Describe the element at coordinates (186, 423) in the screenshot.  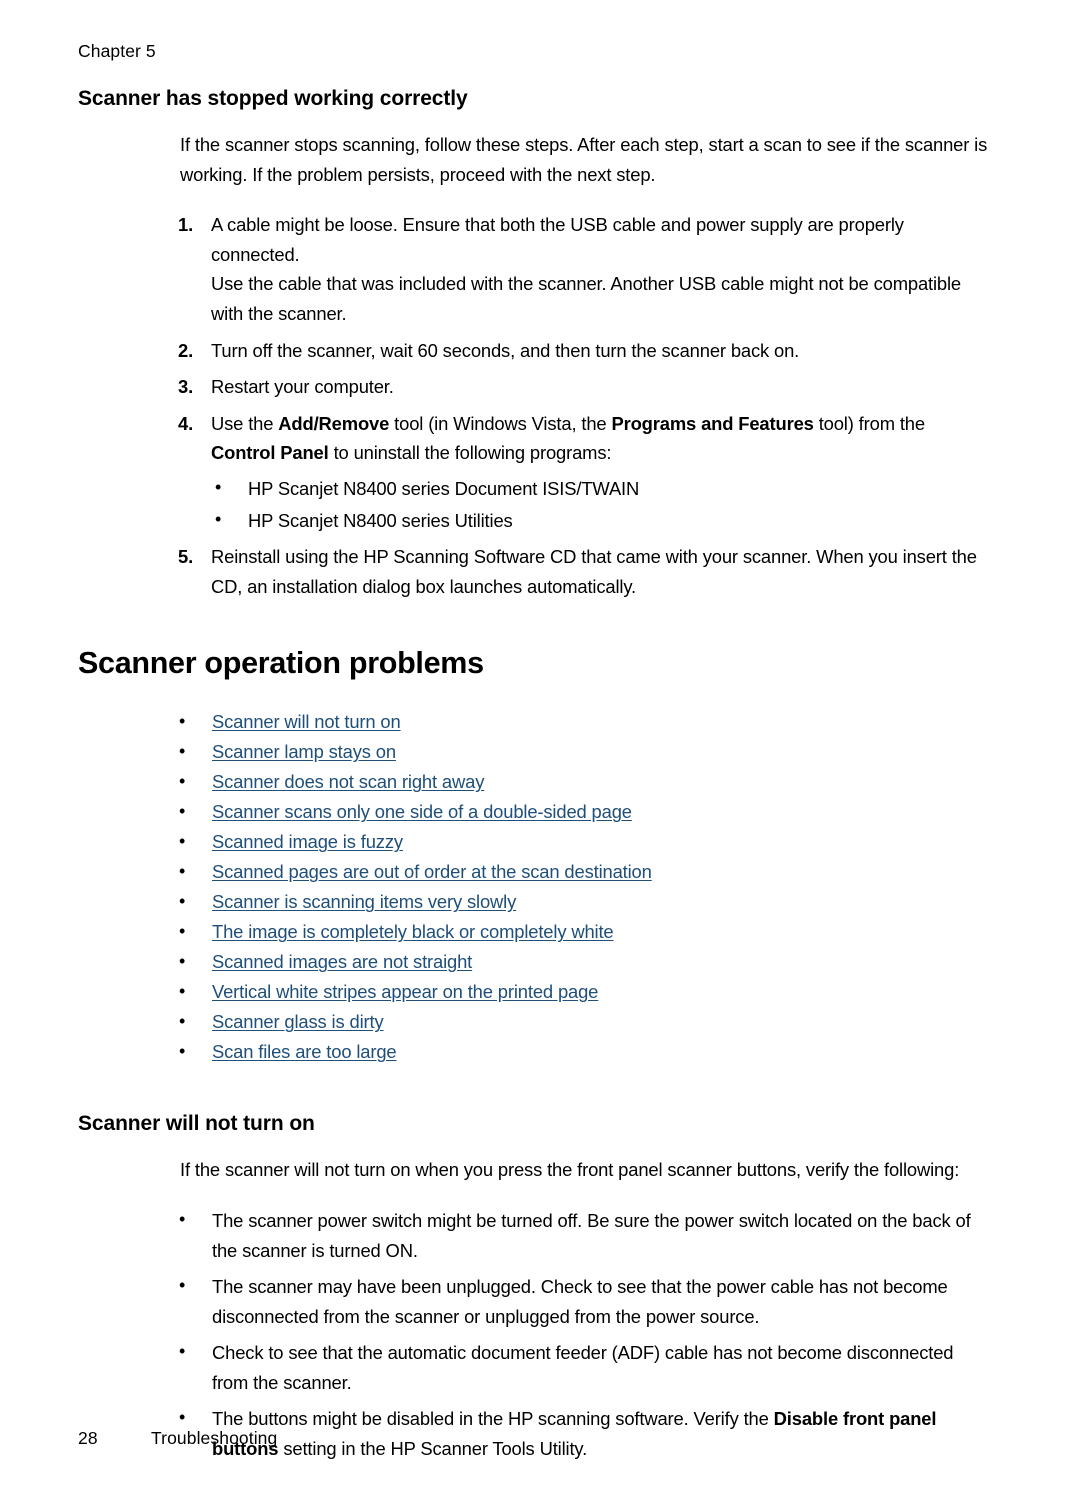
I see `step-number: 4.` at that location.